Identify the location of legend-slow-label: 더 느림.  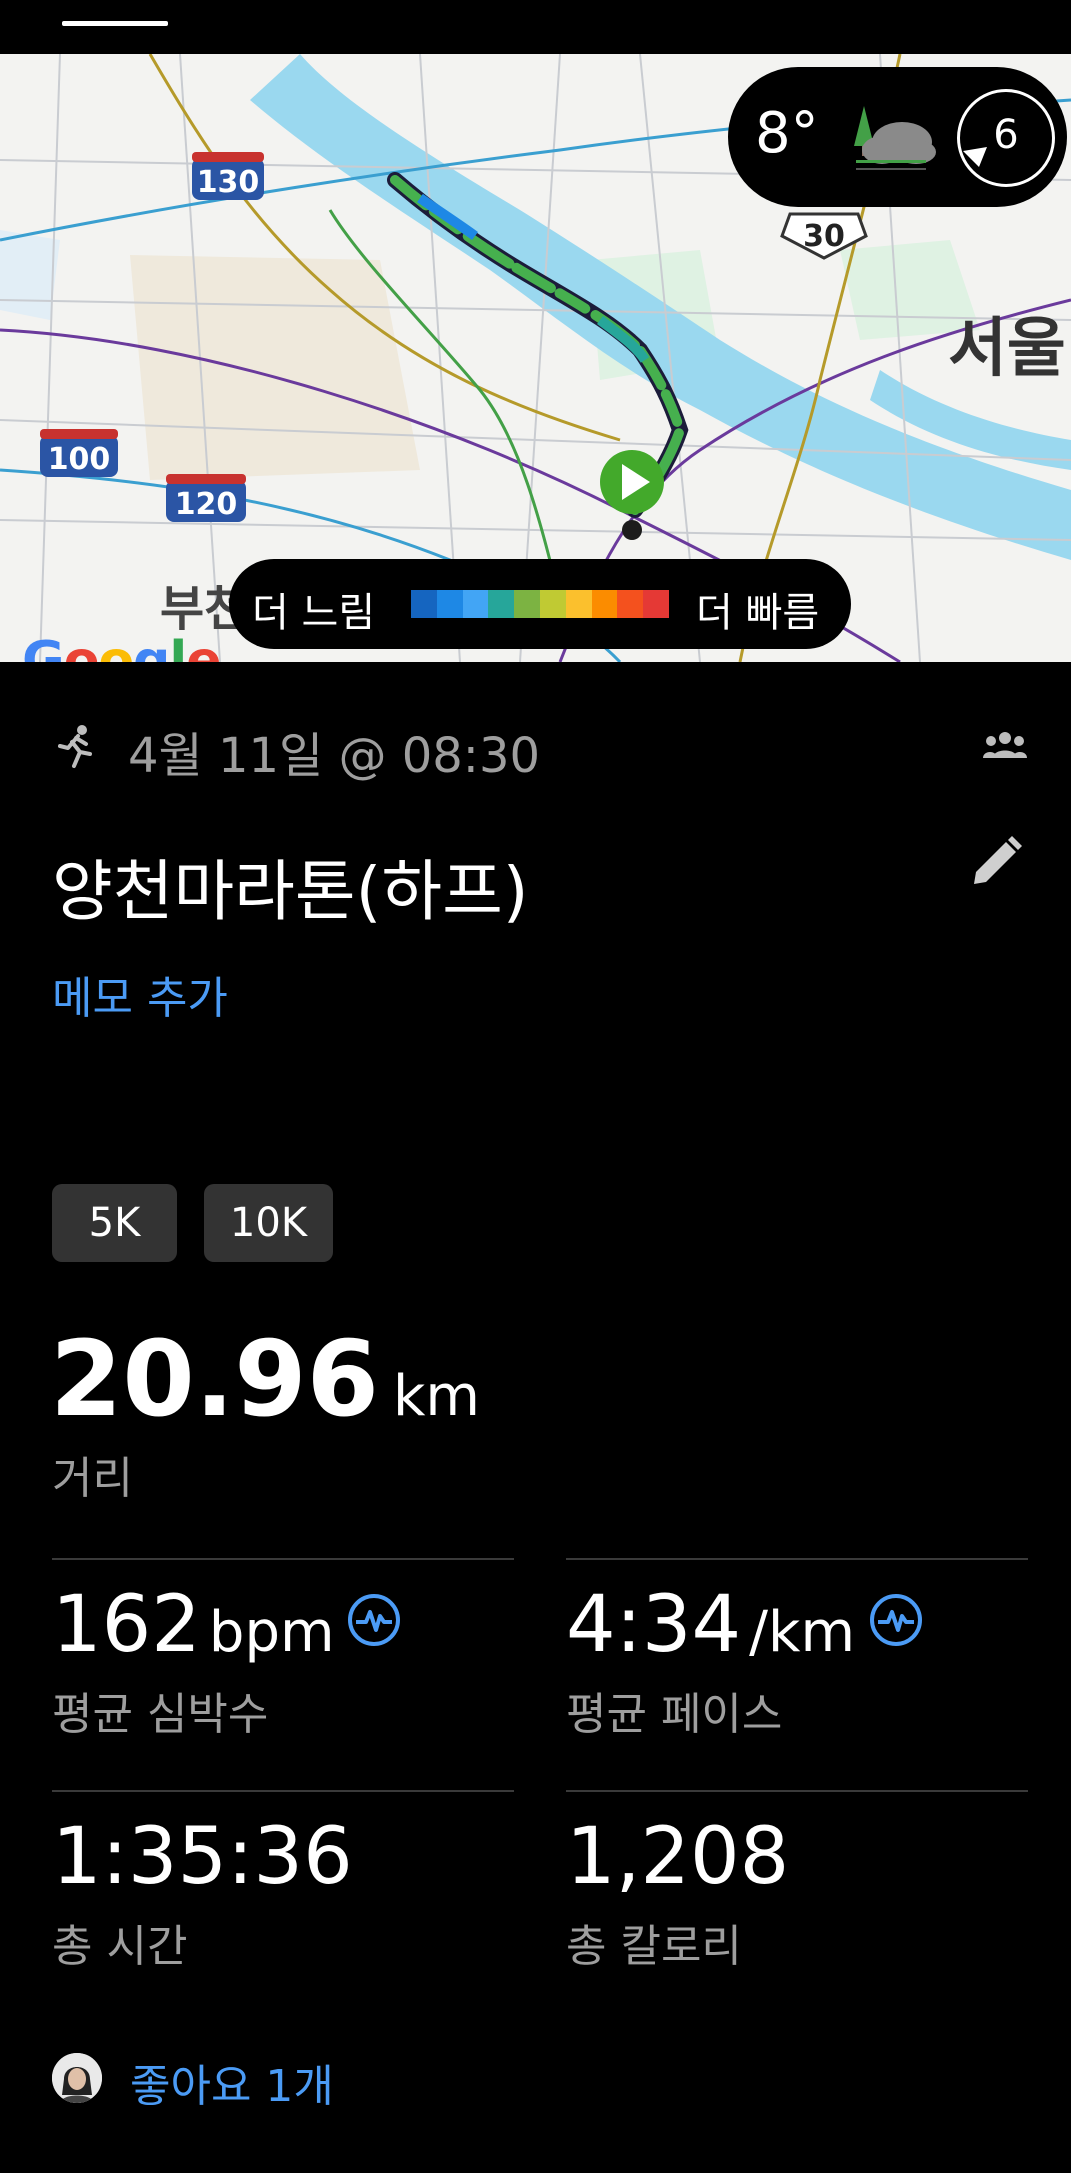
(314, 613).